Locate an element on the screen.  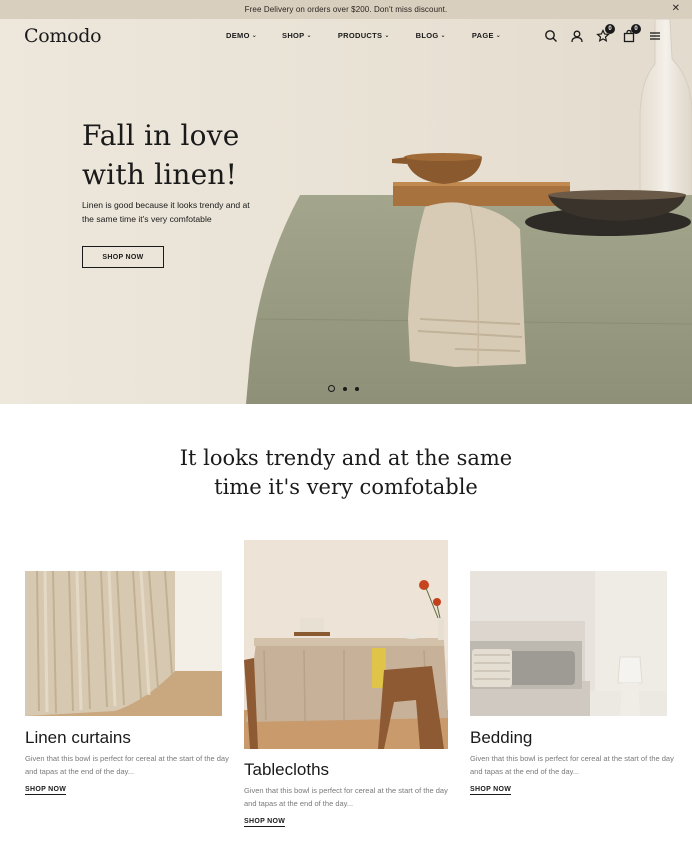
hero-shop-now-button: SHOP NOW is located at coordinates (123, 257).